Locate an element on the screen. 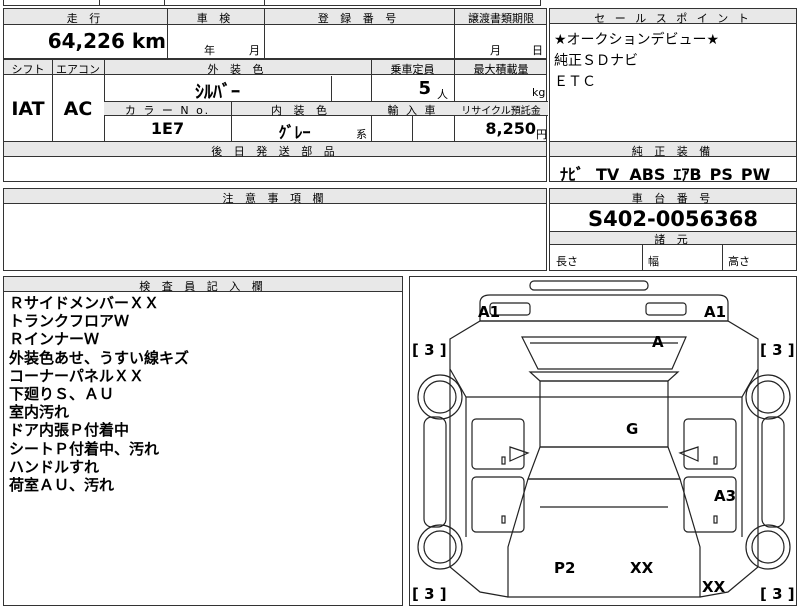 The width and height of the screenshot is (800, 607). inspection-year-label: 年 is located at coordinates (209, 50).